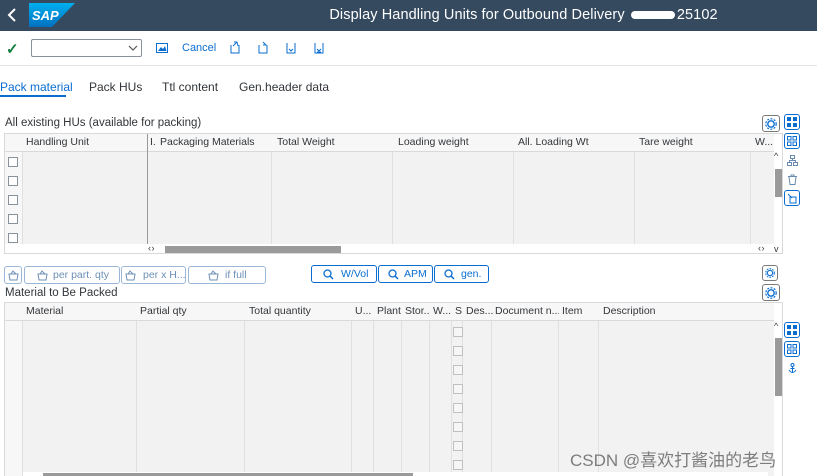 The height and width of the screenshot is (476, 817). I want to click on tab-pack-material: Pack material, so click(36, 87).